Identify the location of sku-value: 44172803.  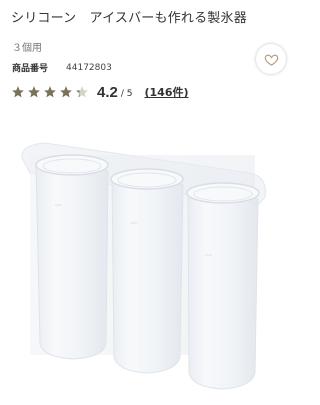
(89, 67).